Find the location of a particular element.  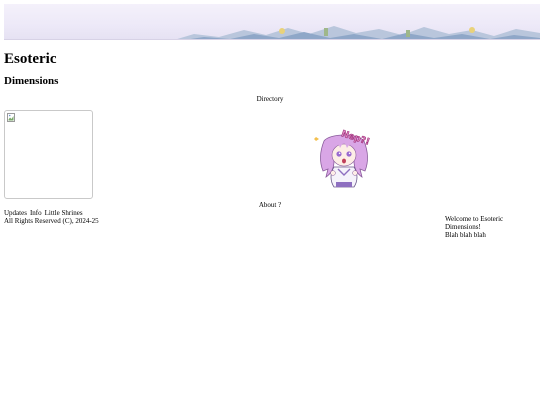

footer-link-little-shrines: Little Shrines is located at coordinates (64, 213).